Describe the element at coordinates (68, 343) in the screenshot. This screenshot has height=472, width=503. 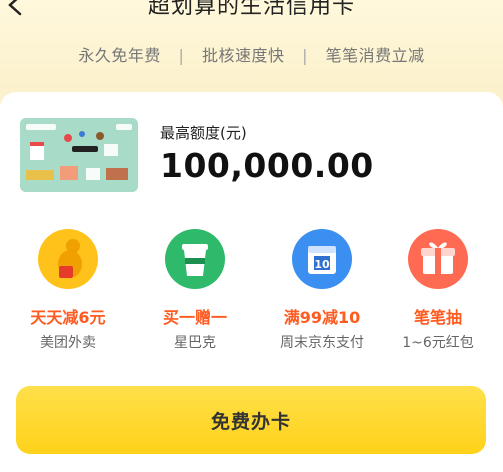
I see `benefit-subtitle: 美团外卖` at that location.